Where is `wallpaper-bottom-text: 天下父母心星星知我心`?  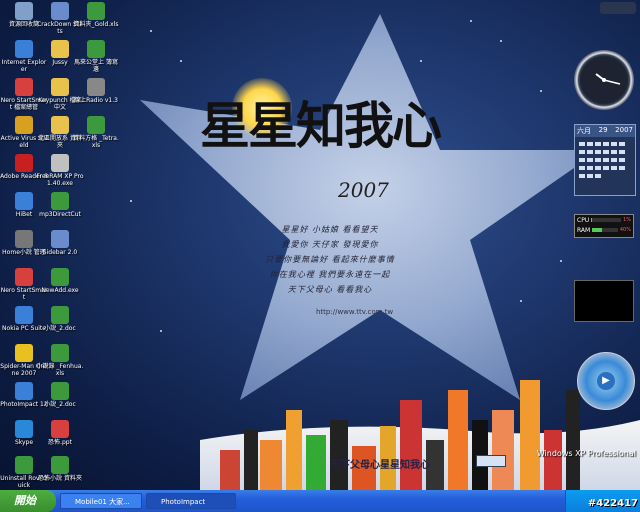
wallpaper-bottom-text: 天下父母心星星知我心 is located at coordinates (380, 465).